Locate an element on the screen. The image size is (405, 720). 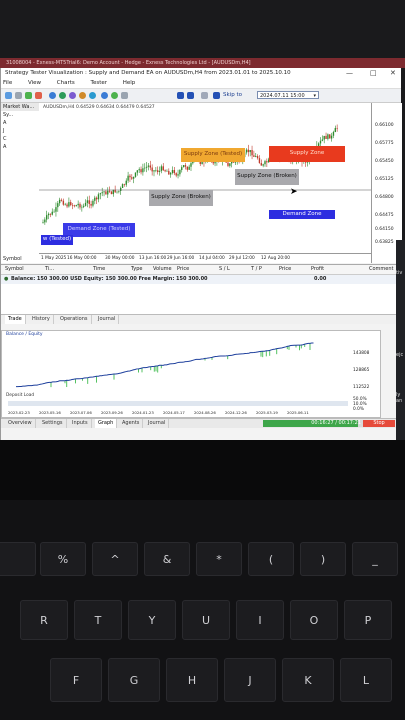
market-watch-item: J is located at coordinates (20, 131).